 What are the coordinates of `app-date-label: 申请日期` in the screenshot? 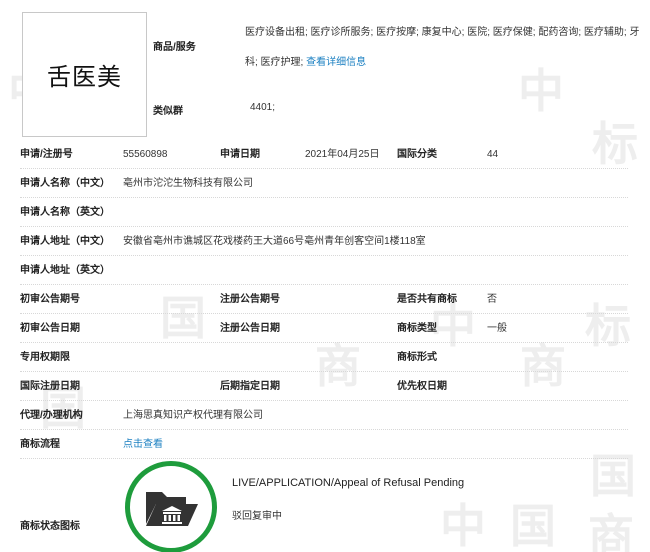 It's located at (240, 154).